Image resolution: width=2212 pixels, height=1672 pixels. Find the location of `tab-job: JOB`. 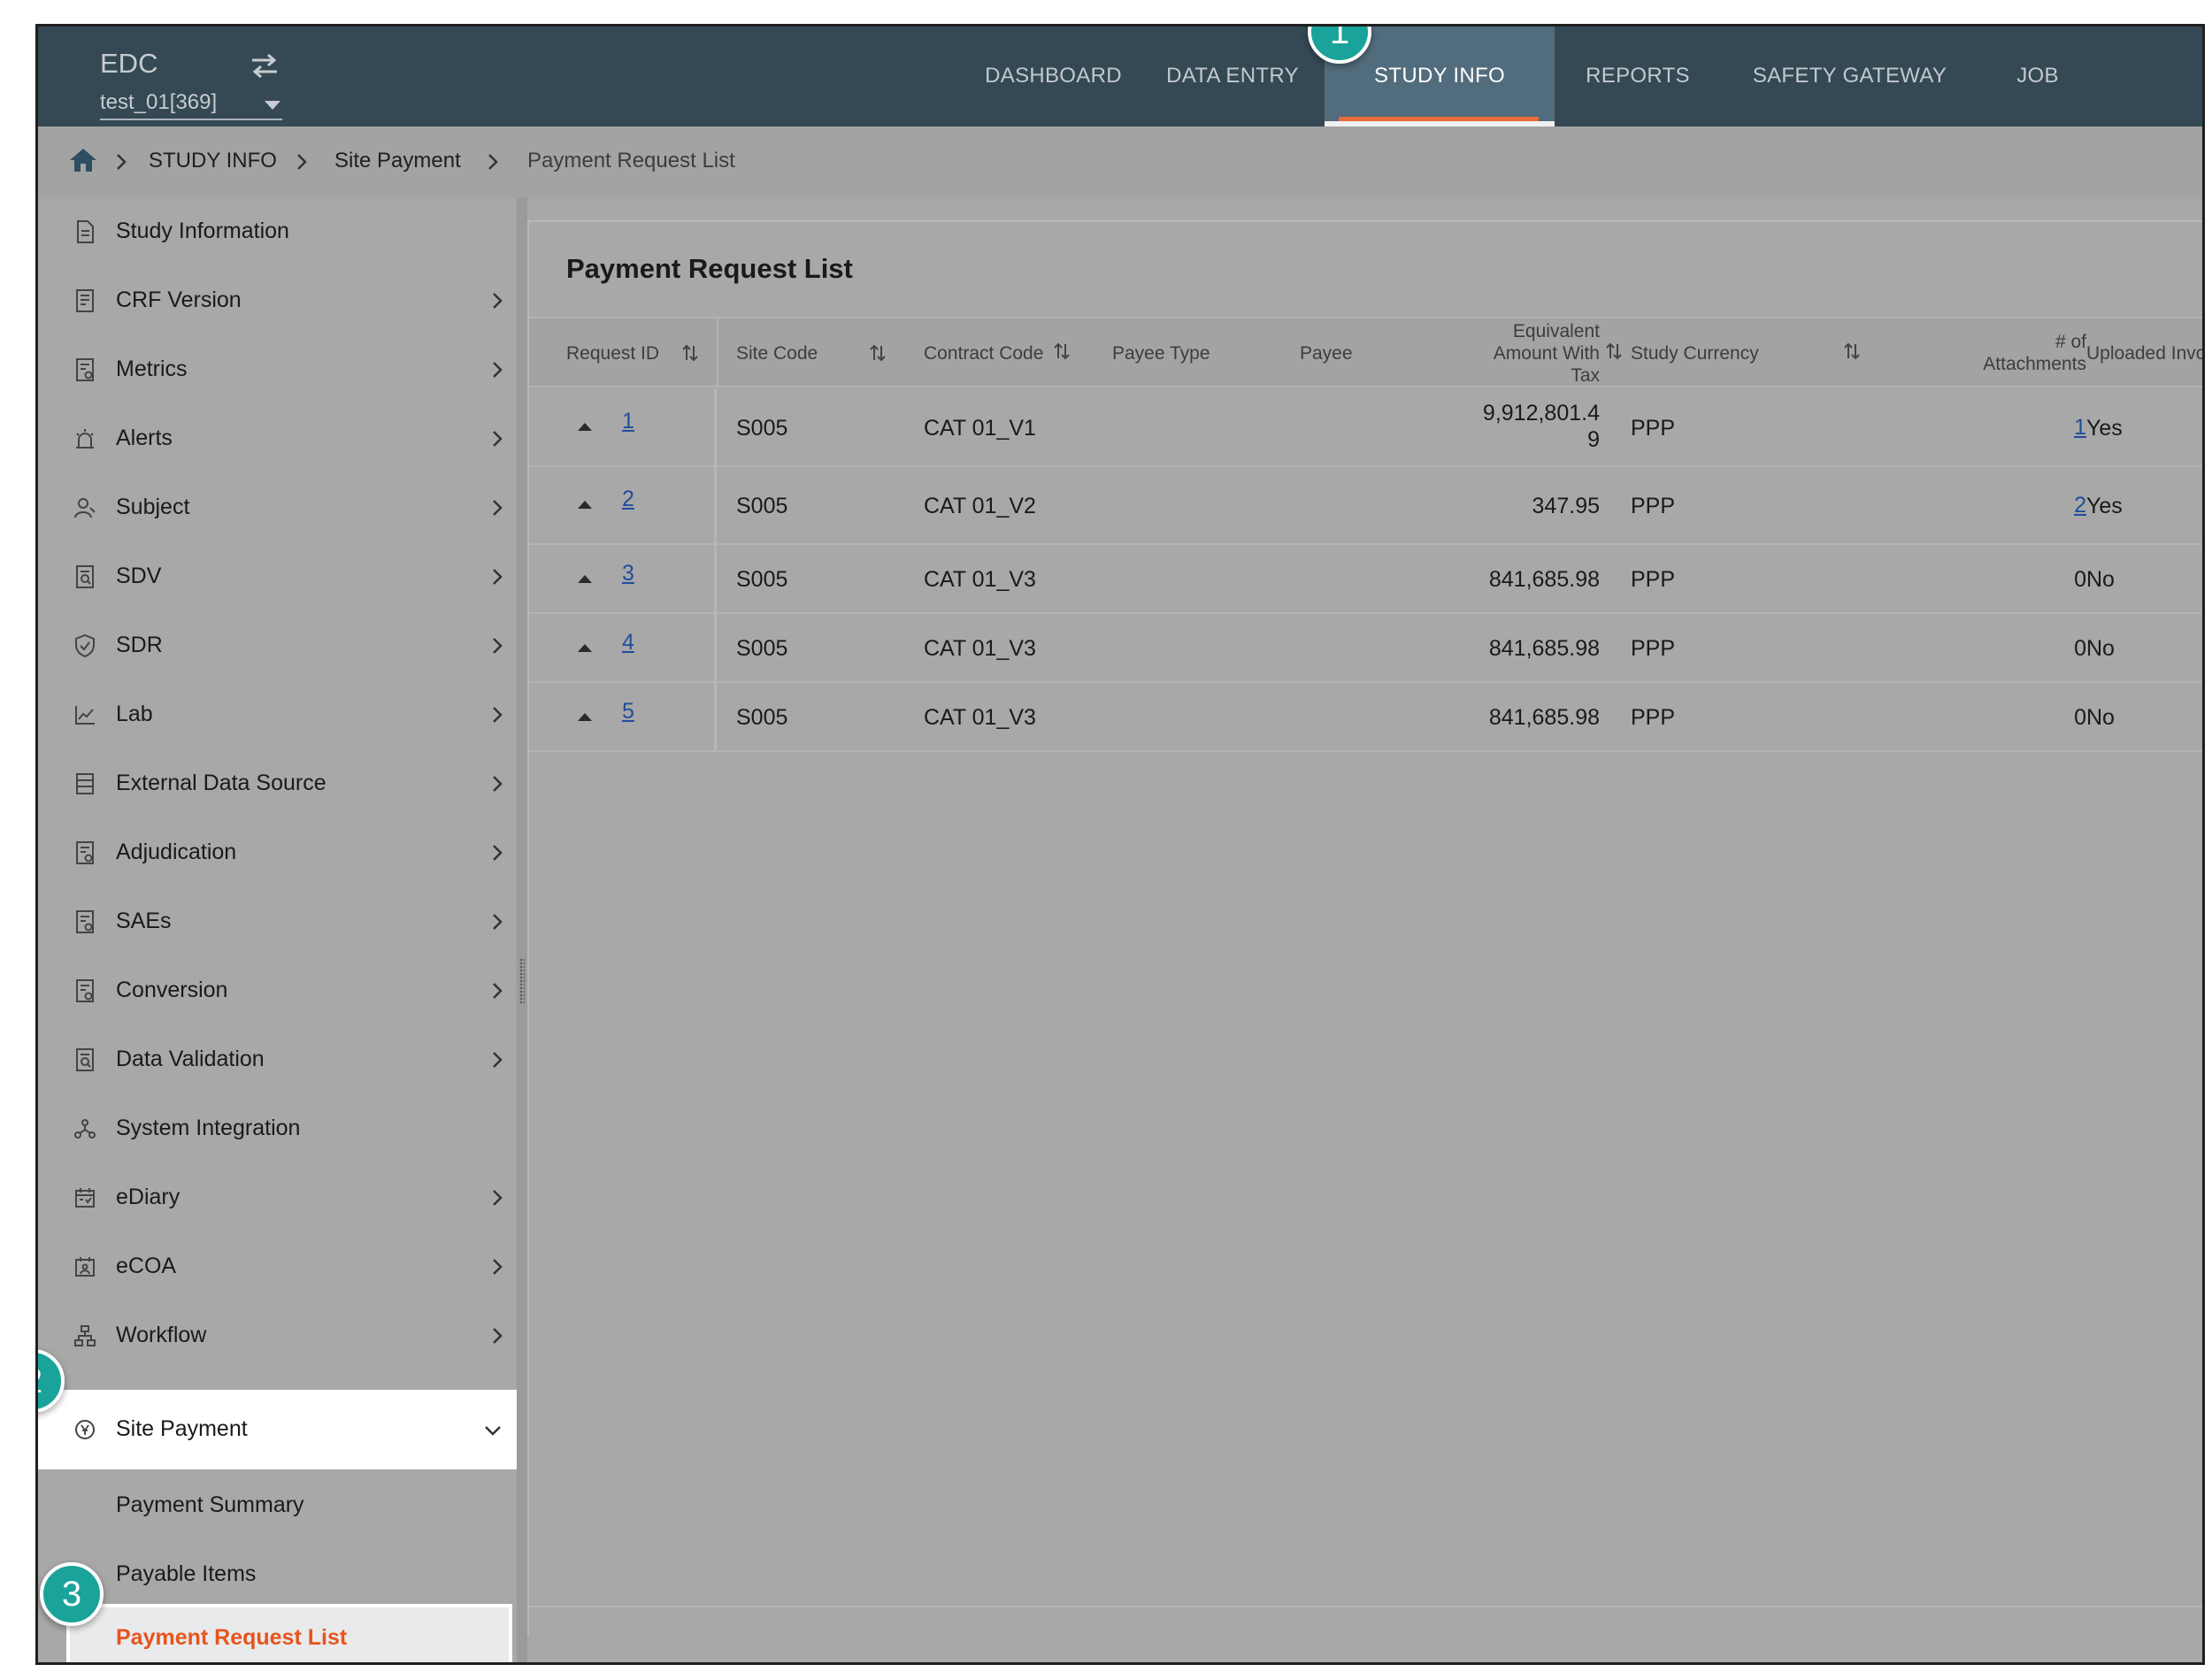

tab-job: JOB is located at coordinates (2038, 77).